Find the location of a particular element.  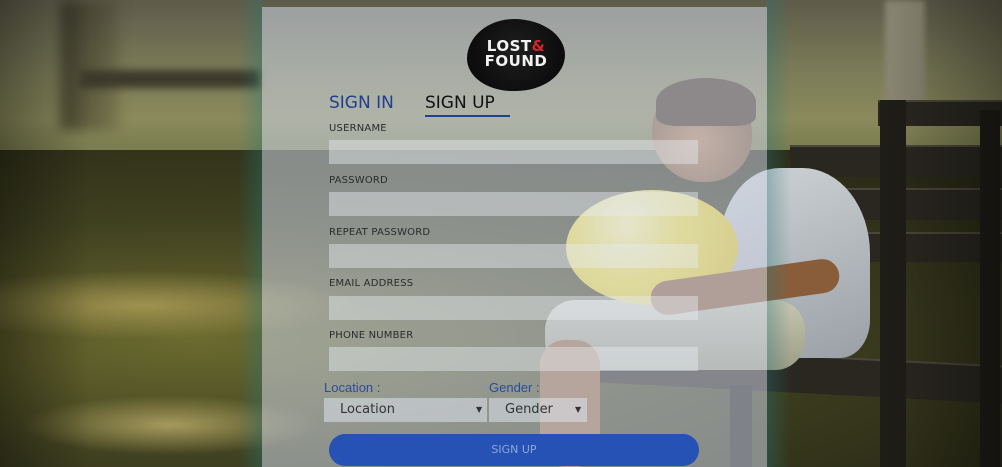

location-selected-value: Location is located at coordinates (367, 409).